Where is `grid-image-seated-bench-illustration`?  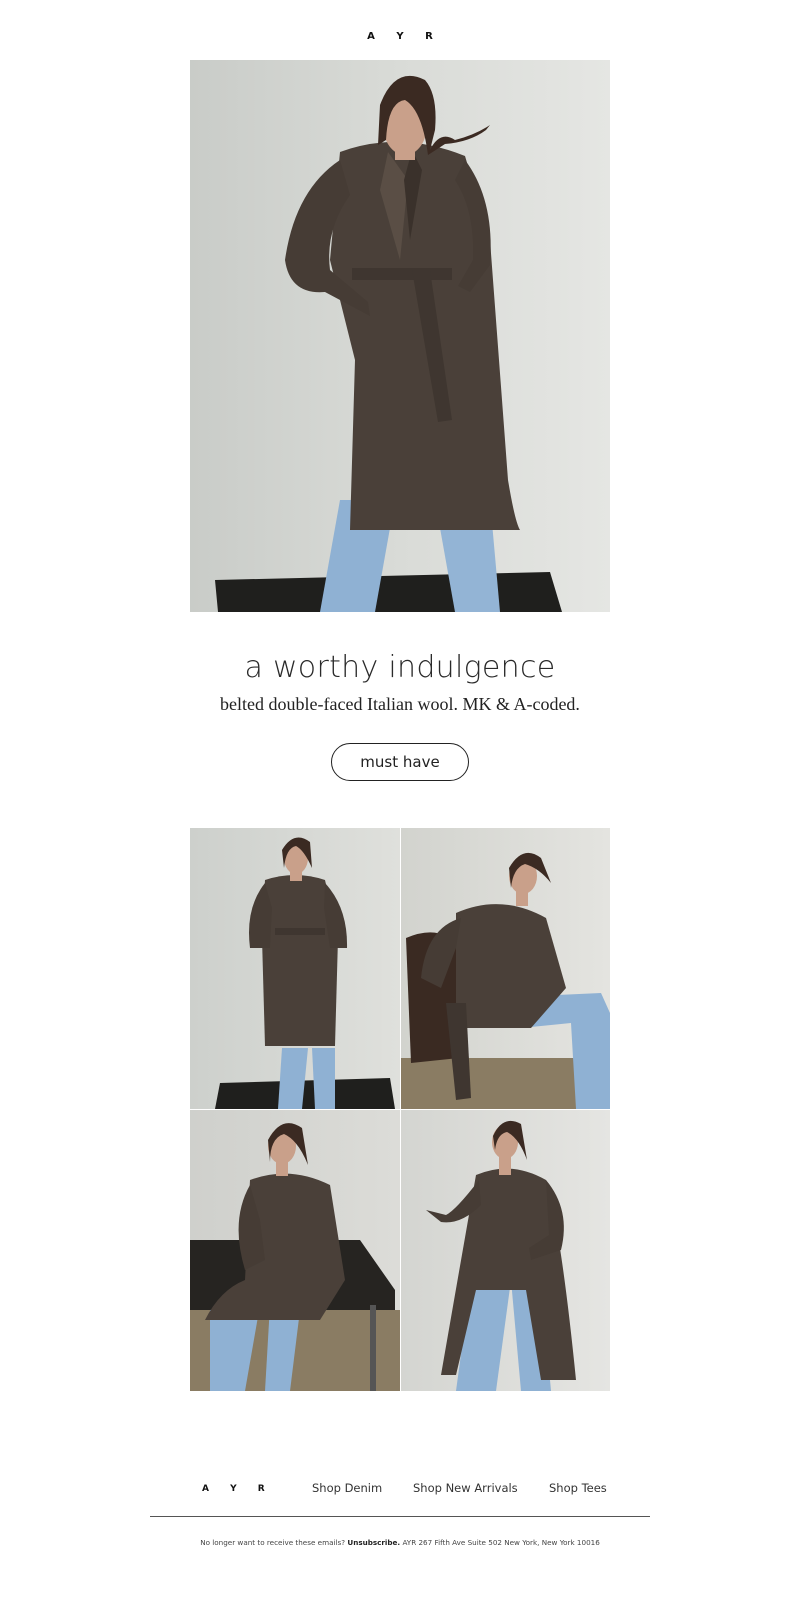 grid-image-seated-bench-illustration is located at coordinates (295, 1257).